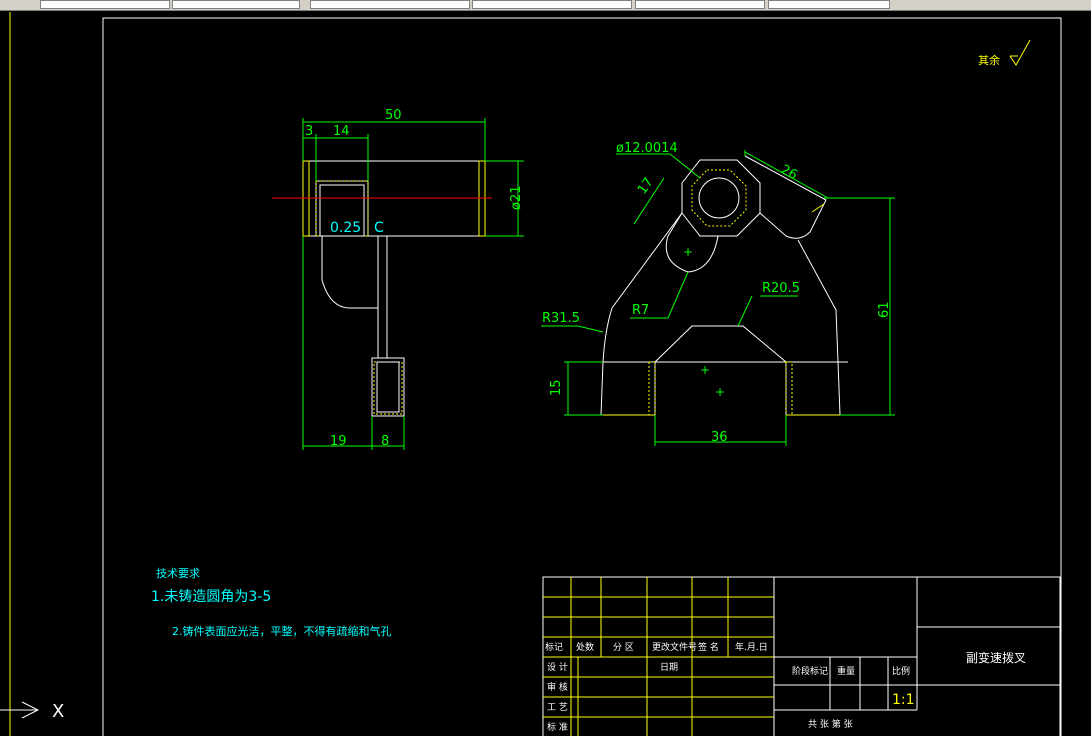 This screenshot has height=736, width=1091. What do you see at coordinates (903, 700) in the screenshot?
I see `tb-scale: 1:1` at bounding box center [903, 700].